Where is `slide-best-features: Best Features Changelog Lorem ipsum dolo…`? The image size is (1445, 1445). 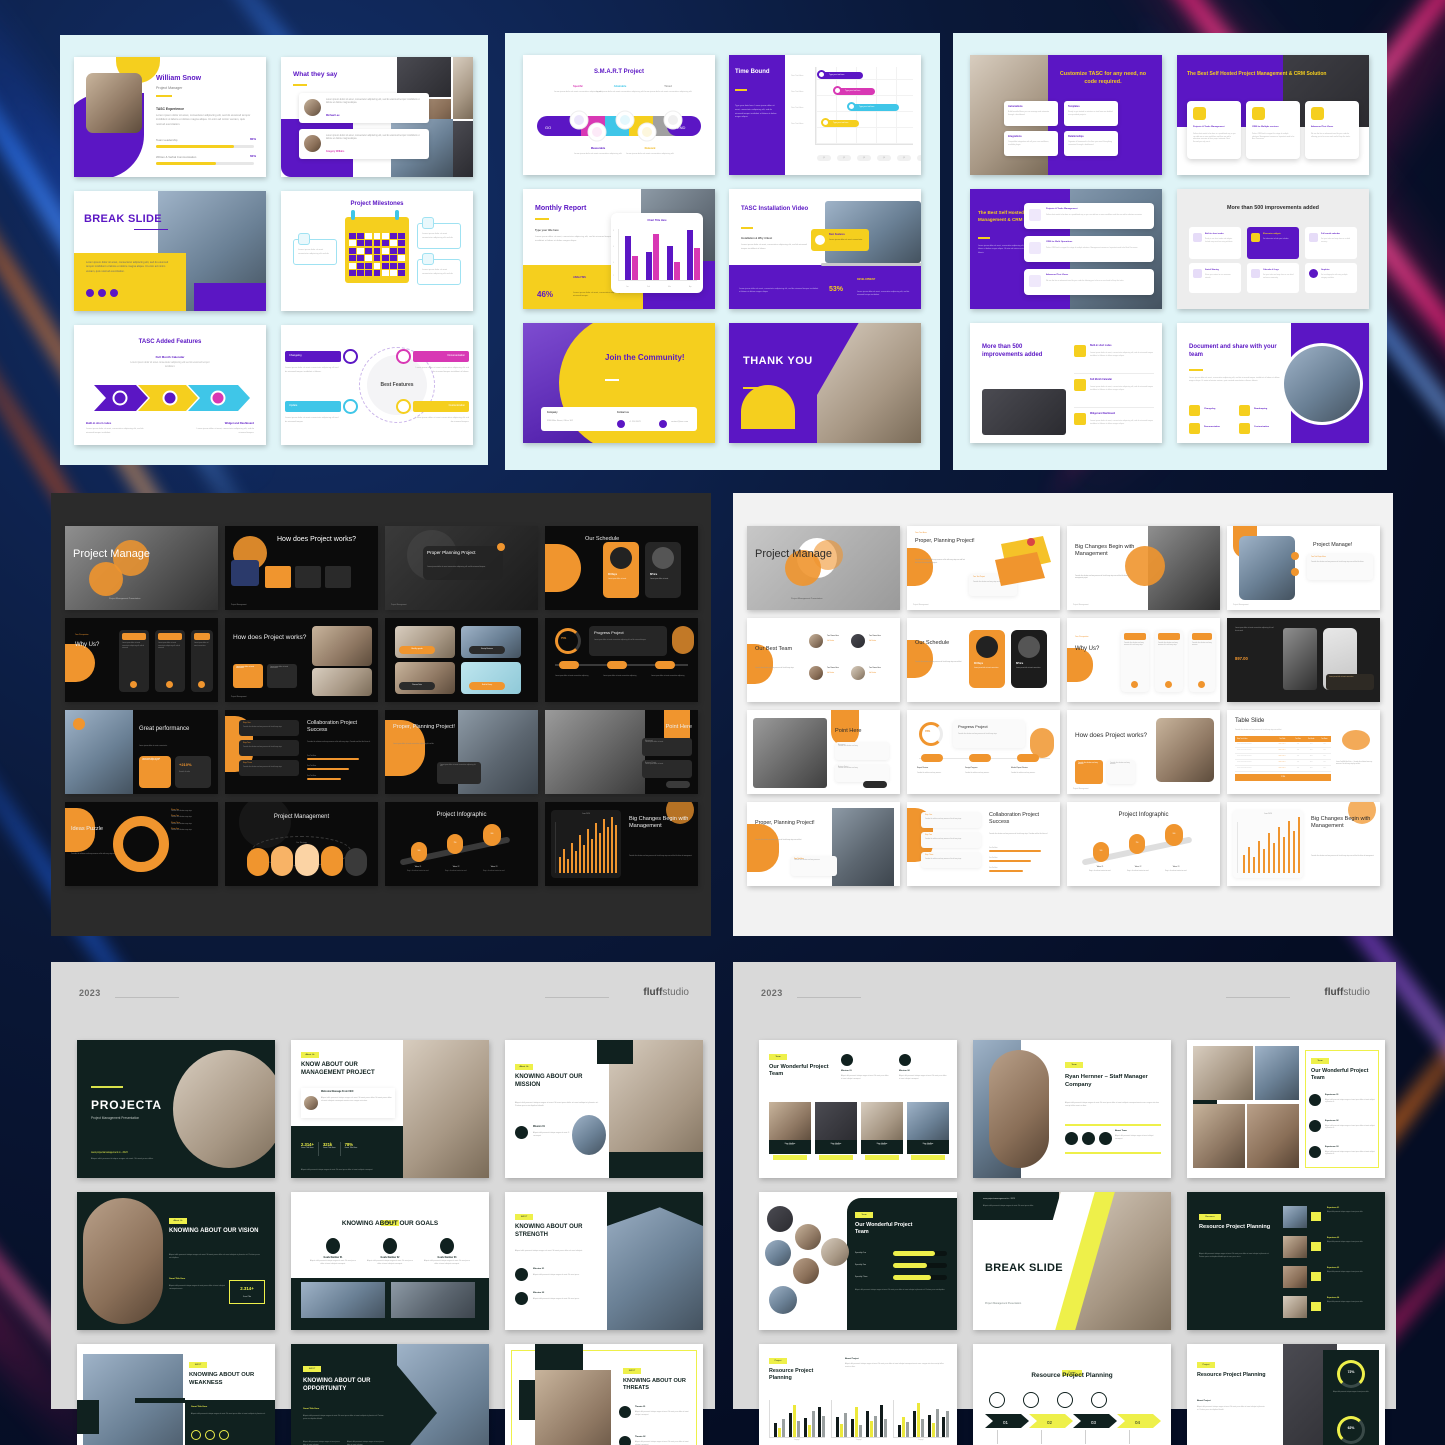
slide-best-features: Best Features Changelog Lorem ipsum dolo… is located at coordinates (377, 385).